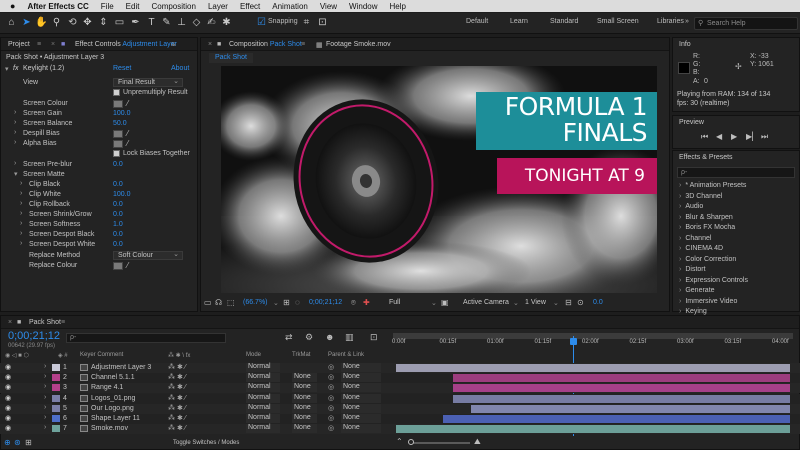  I want to click on playhead-handle, so click(573, 341).